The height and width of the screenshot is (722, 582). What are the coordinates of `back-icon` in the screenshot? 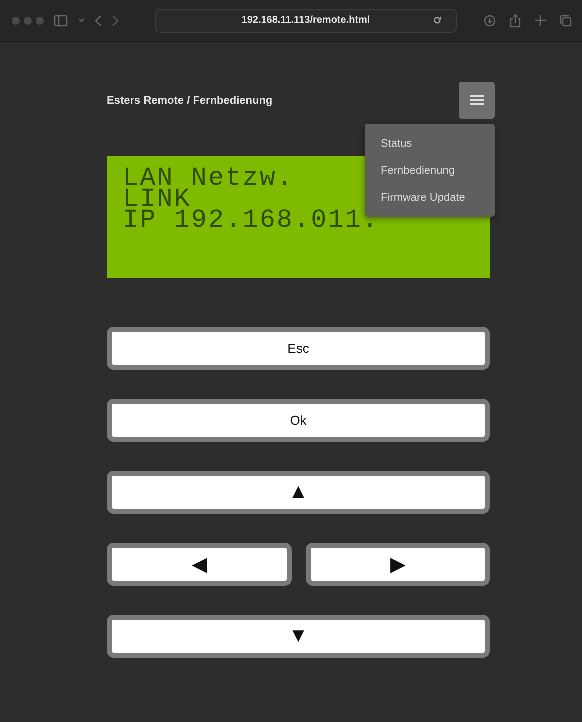 It's located at (98, 20).